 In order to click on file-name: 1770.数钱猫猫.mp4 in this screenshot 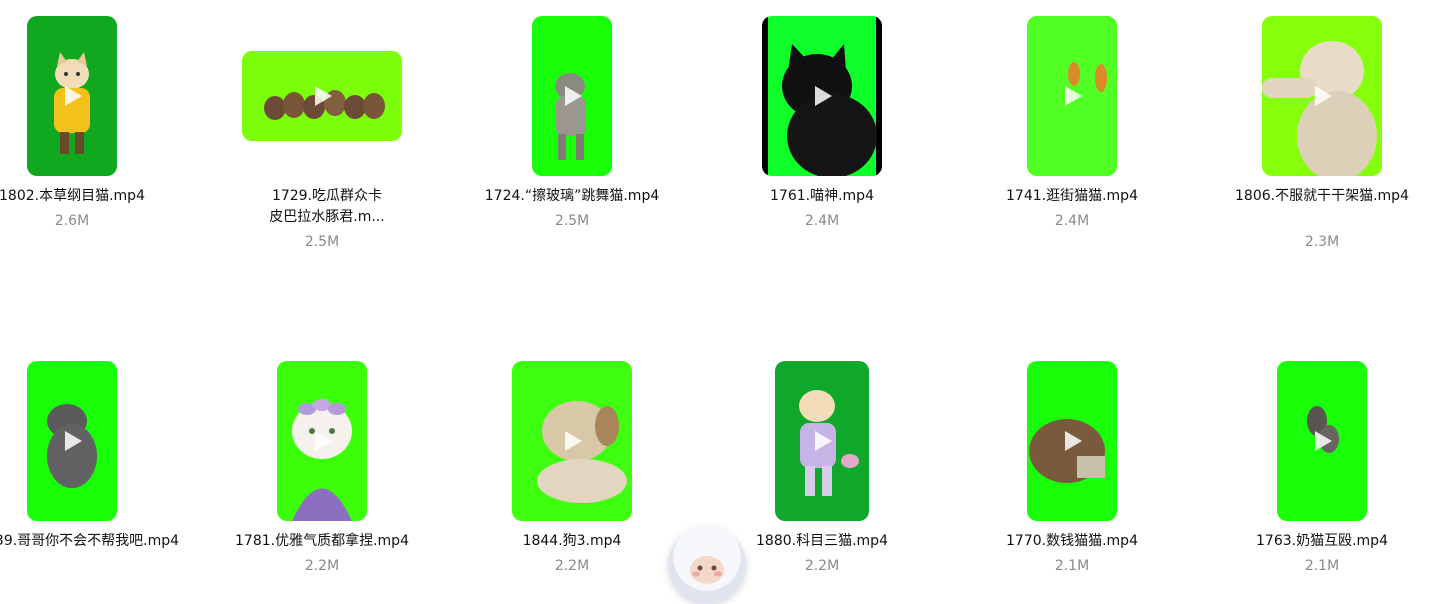, I will do `click(1072, 541)`.